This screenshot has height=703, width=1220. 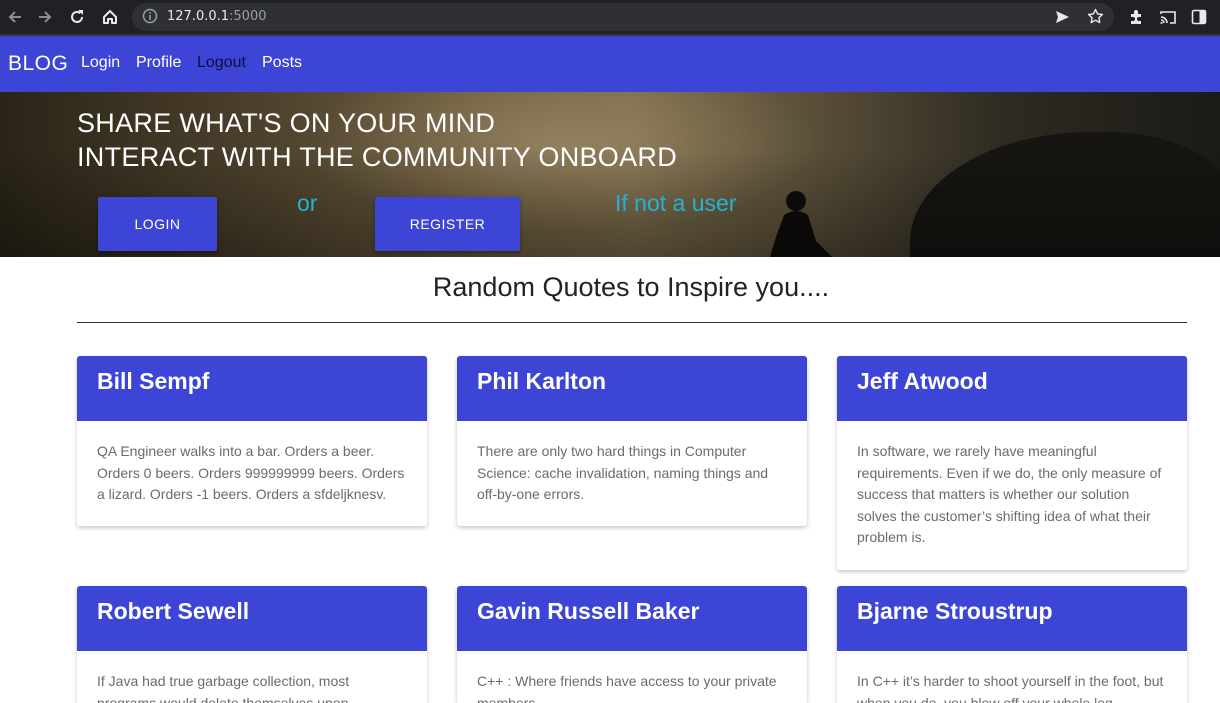 What do you see at coordinates (77, 17) in the screenshot?
I see `reload-icon` at bounding box center [77, 17].